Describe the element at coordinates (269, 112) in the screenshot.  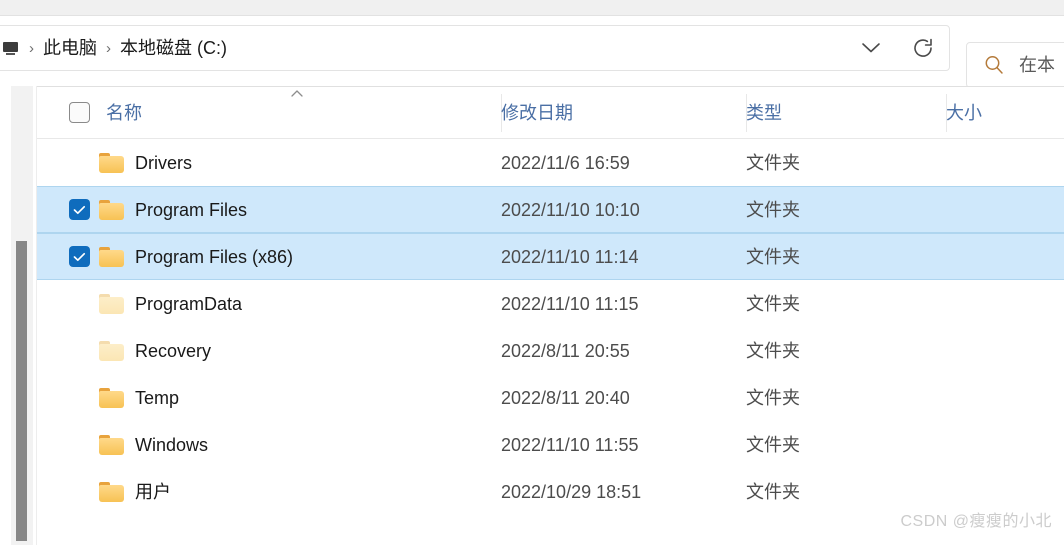
I see `column-header-name: 名称` at that location.